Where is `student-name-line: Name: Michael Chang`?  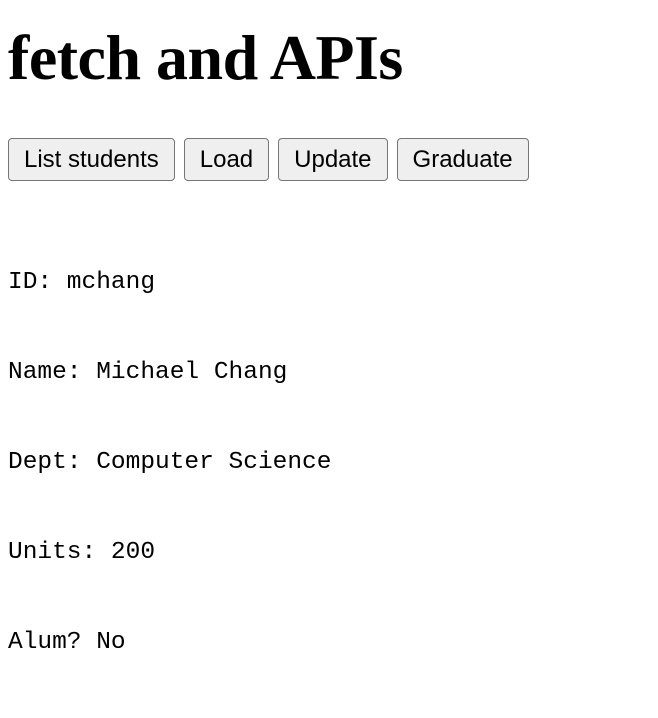 student-name-line: Name: Michael Chang is located at coordinates (148, 372).